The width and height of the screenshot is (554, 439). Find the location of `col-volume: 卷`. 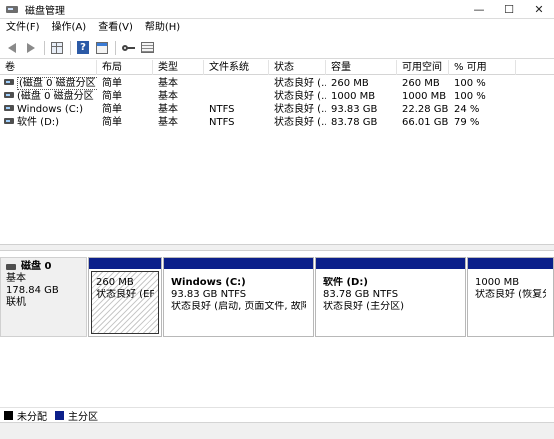

col-volume: 卷 is located at coordinates (48, 67).